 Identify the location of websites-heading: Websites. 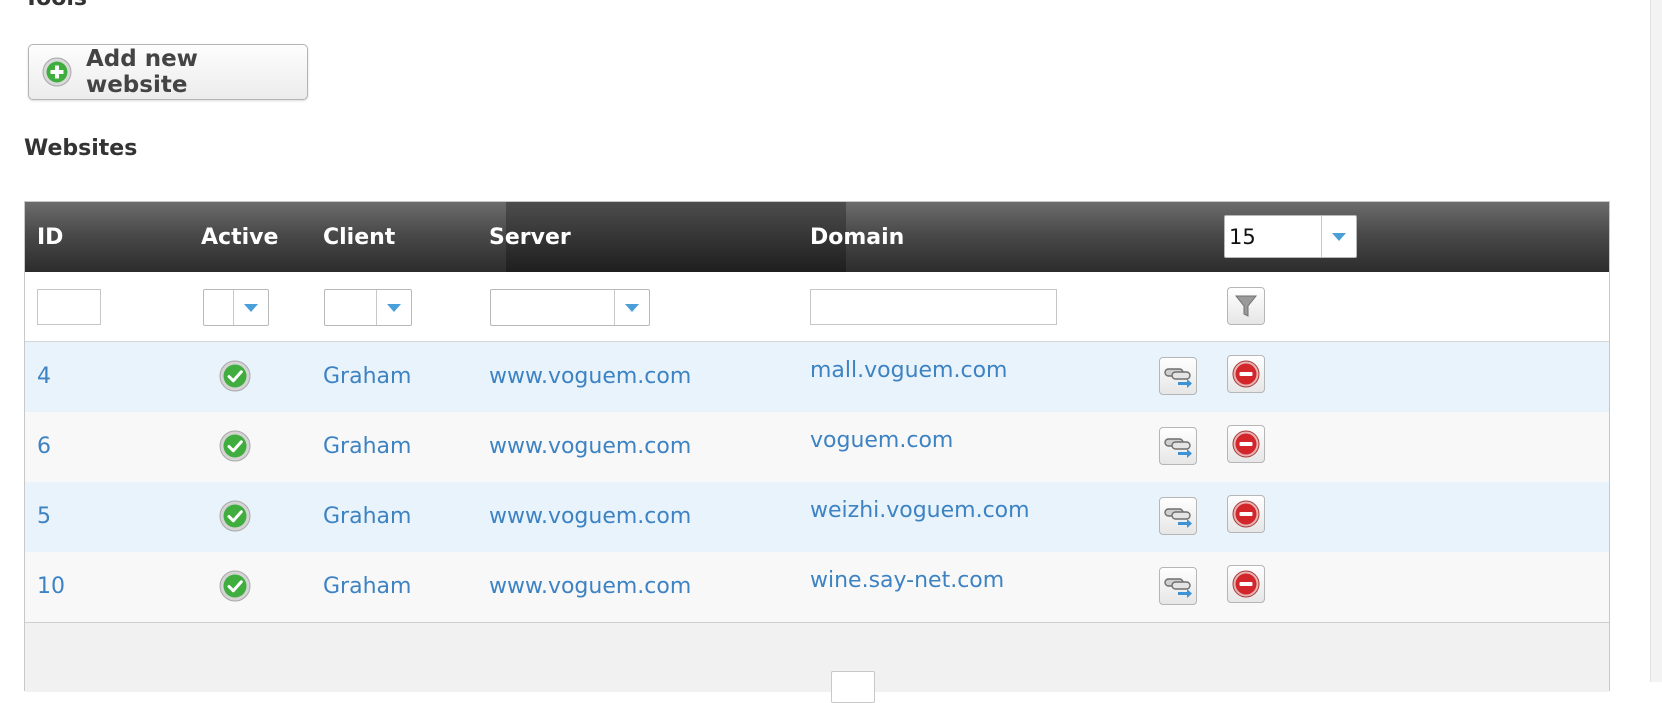
(81, 148).